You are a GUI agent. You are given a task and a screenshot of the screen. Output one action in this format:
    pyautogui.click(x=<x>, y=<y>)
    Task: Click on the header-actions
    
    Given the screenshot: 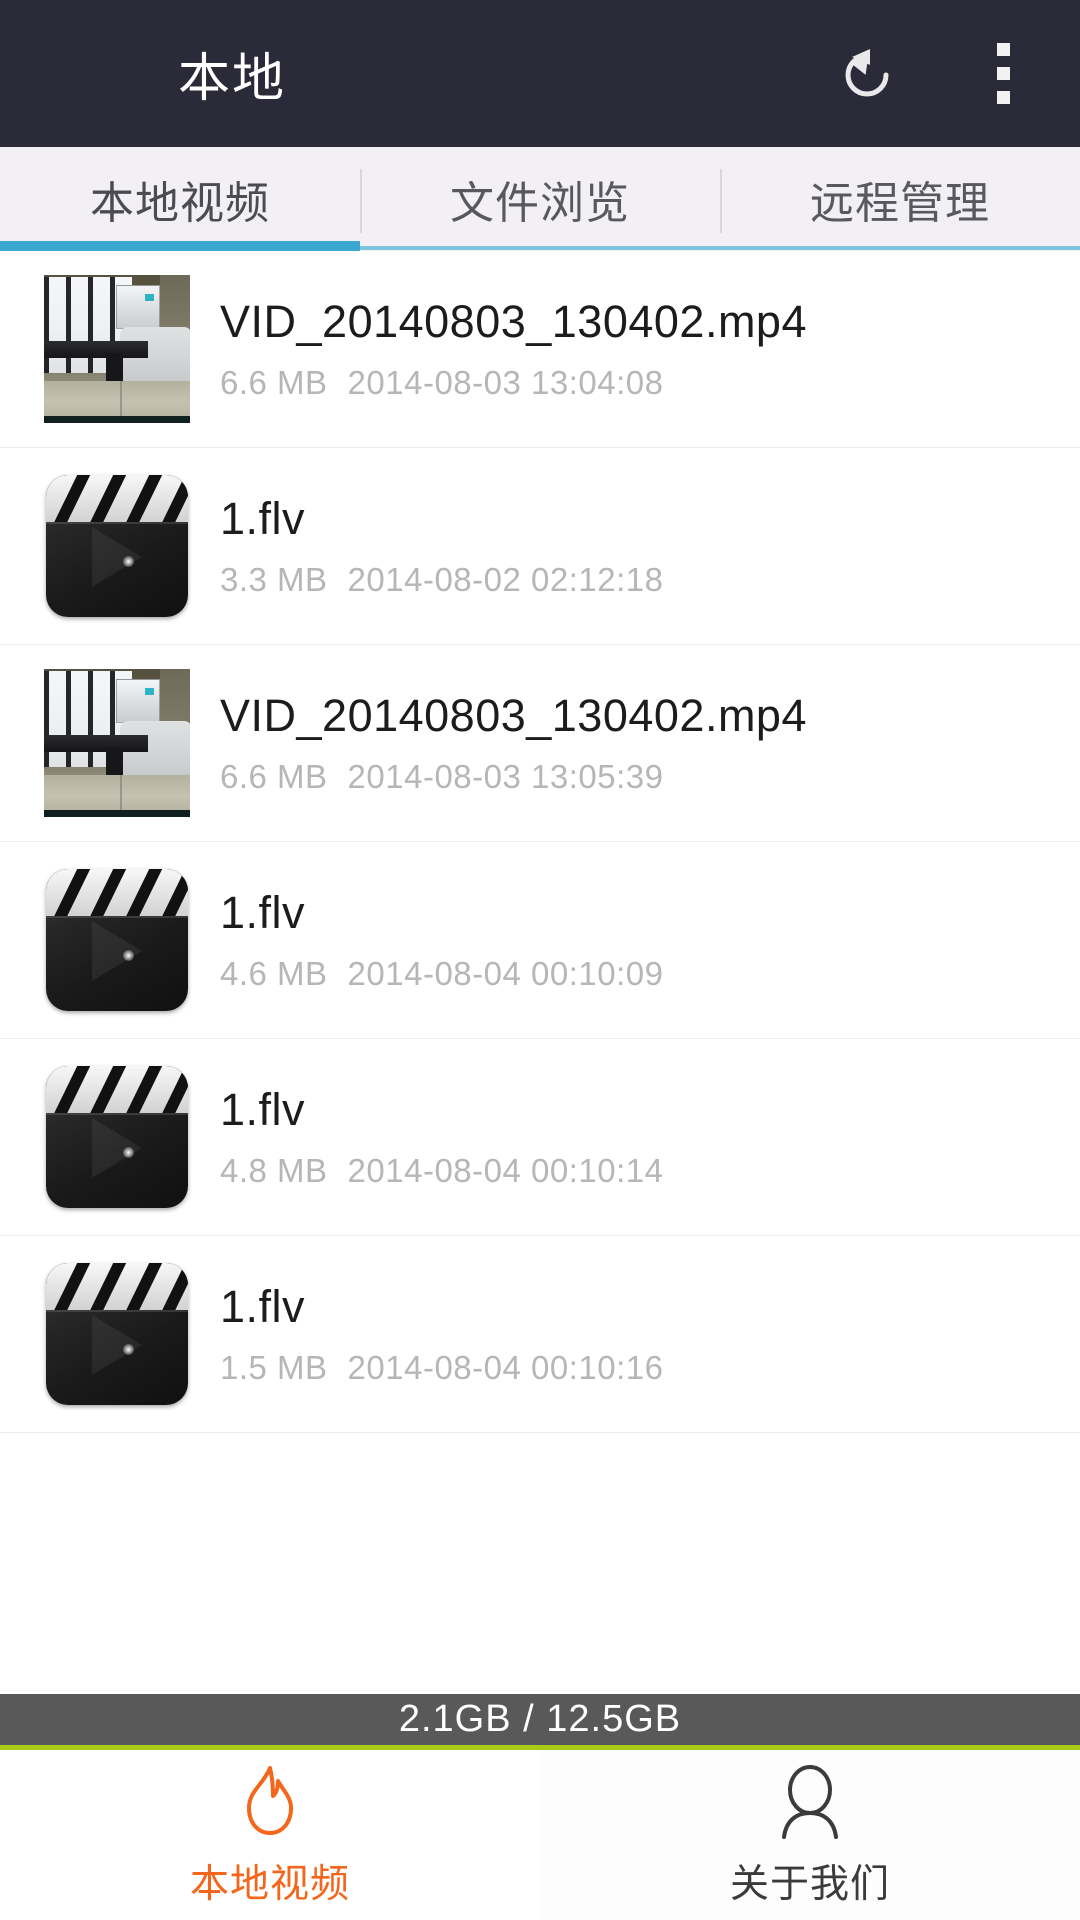 What is the action you would take?
    pyautogui.click(x=935, y=74)
    